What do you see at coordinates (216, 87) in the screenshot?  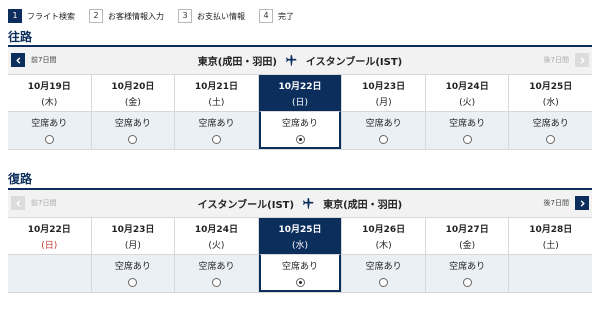 I see `date-label: 10月21日` at bounding box center [216, 87].